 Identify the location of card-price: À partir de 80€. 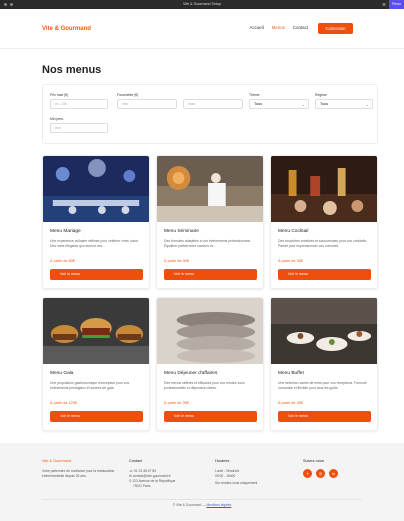
(62, 261).